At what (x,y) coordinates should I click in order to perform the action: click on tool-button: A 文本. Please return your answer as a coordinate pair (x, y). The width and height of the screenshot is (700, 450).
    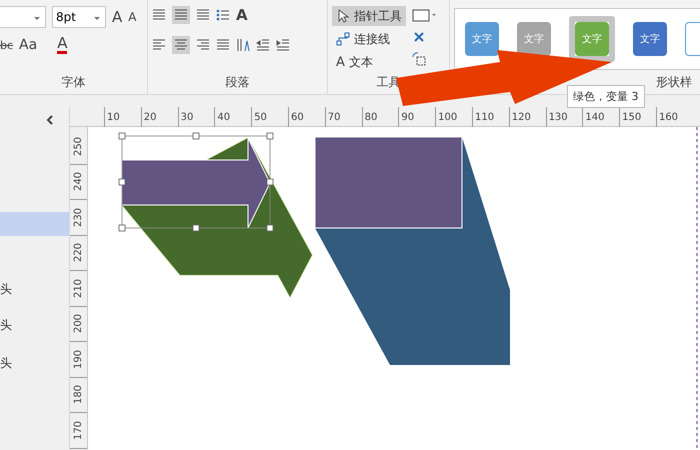
    Looking at the image, I should click on (369, 62).